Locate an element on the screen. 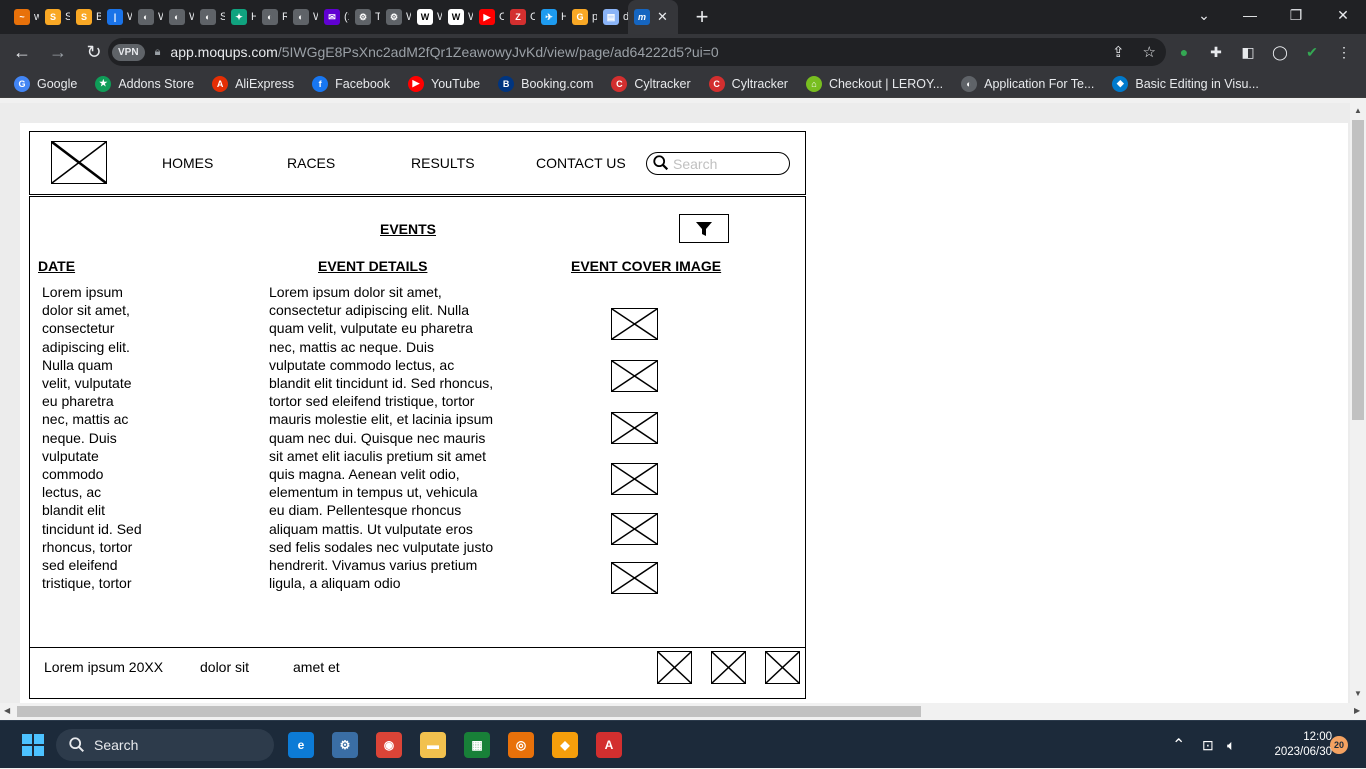 This screenshot has width=1366, height=769. bookmark-label: AliExpress is located at coordinates (265, 83).